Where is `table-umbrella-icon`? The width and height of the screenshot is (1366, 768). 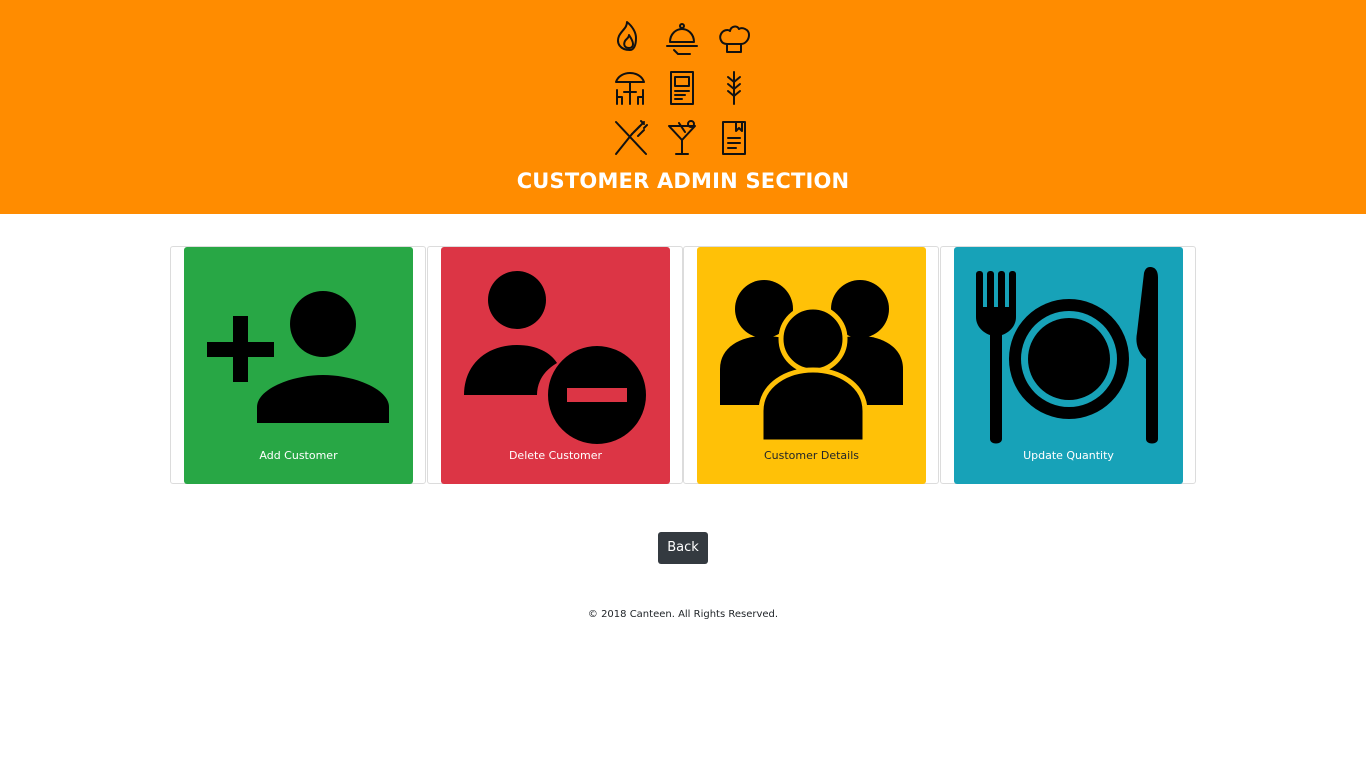 table-umbrella-icon is located at coordinates (630, 88).